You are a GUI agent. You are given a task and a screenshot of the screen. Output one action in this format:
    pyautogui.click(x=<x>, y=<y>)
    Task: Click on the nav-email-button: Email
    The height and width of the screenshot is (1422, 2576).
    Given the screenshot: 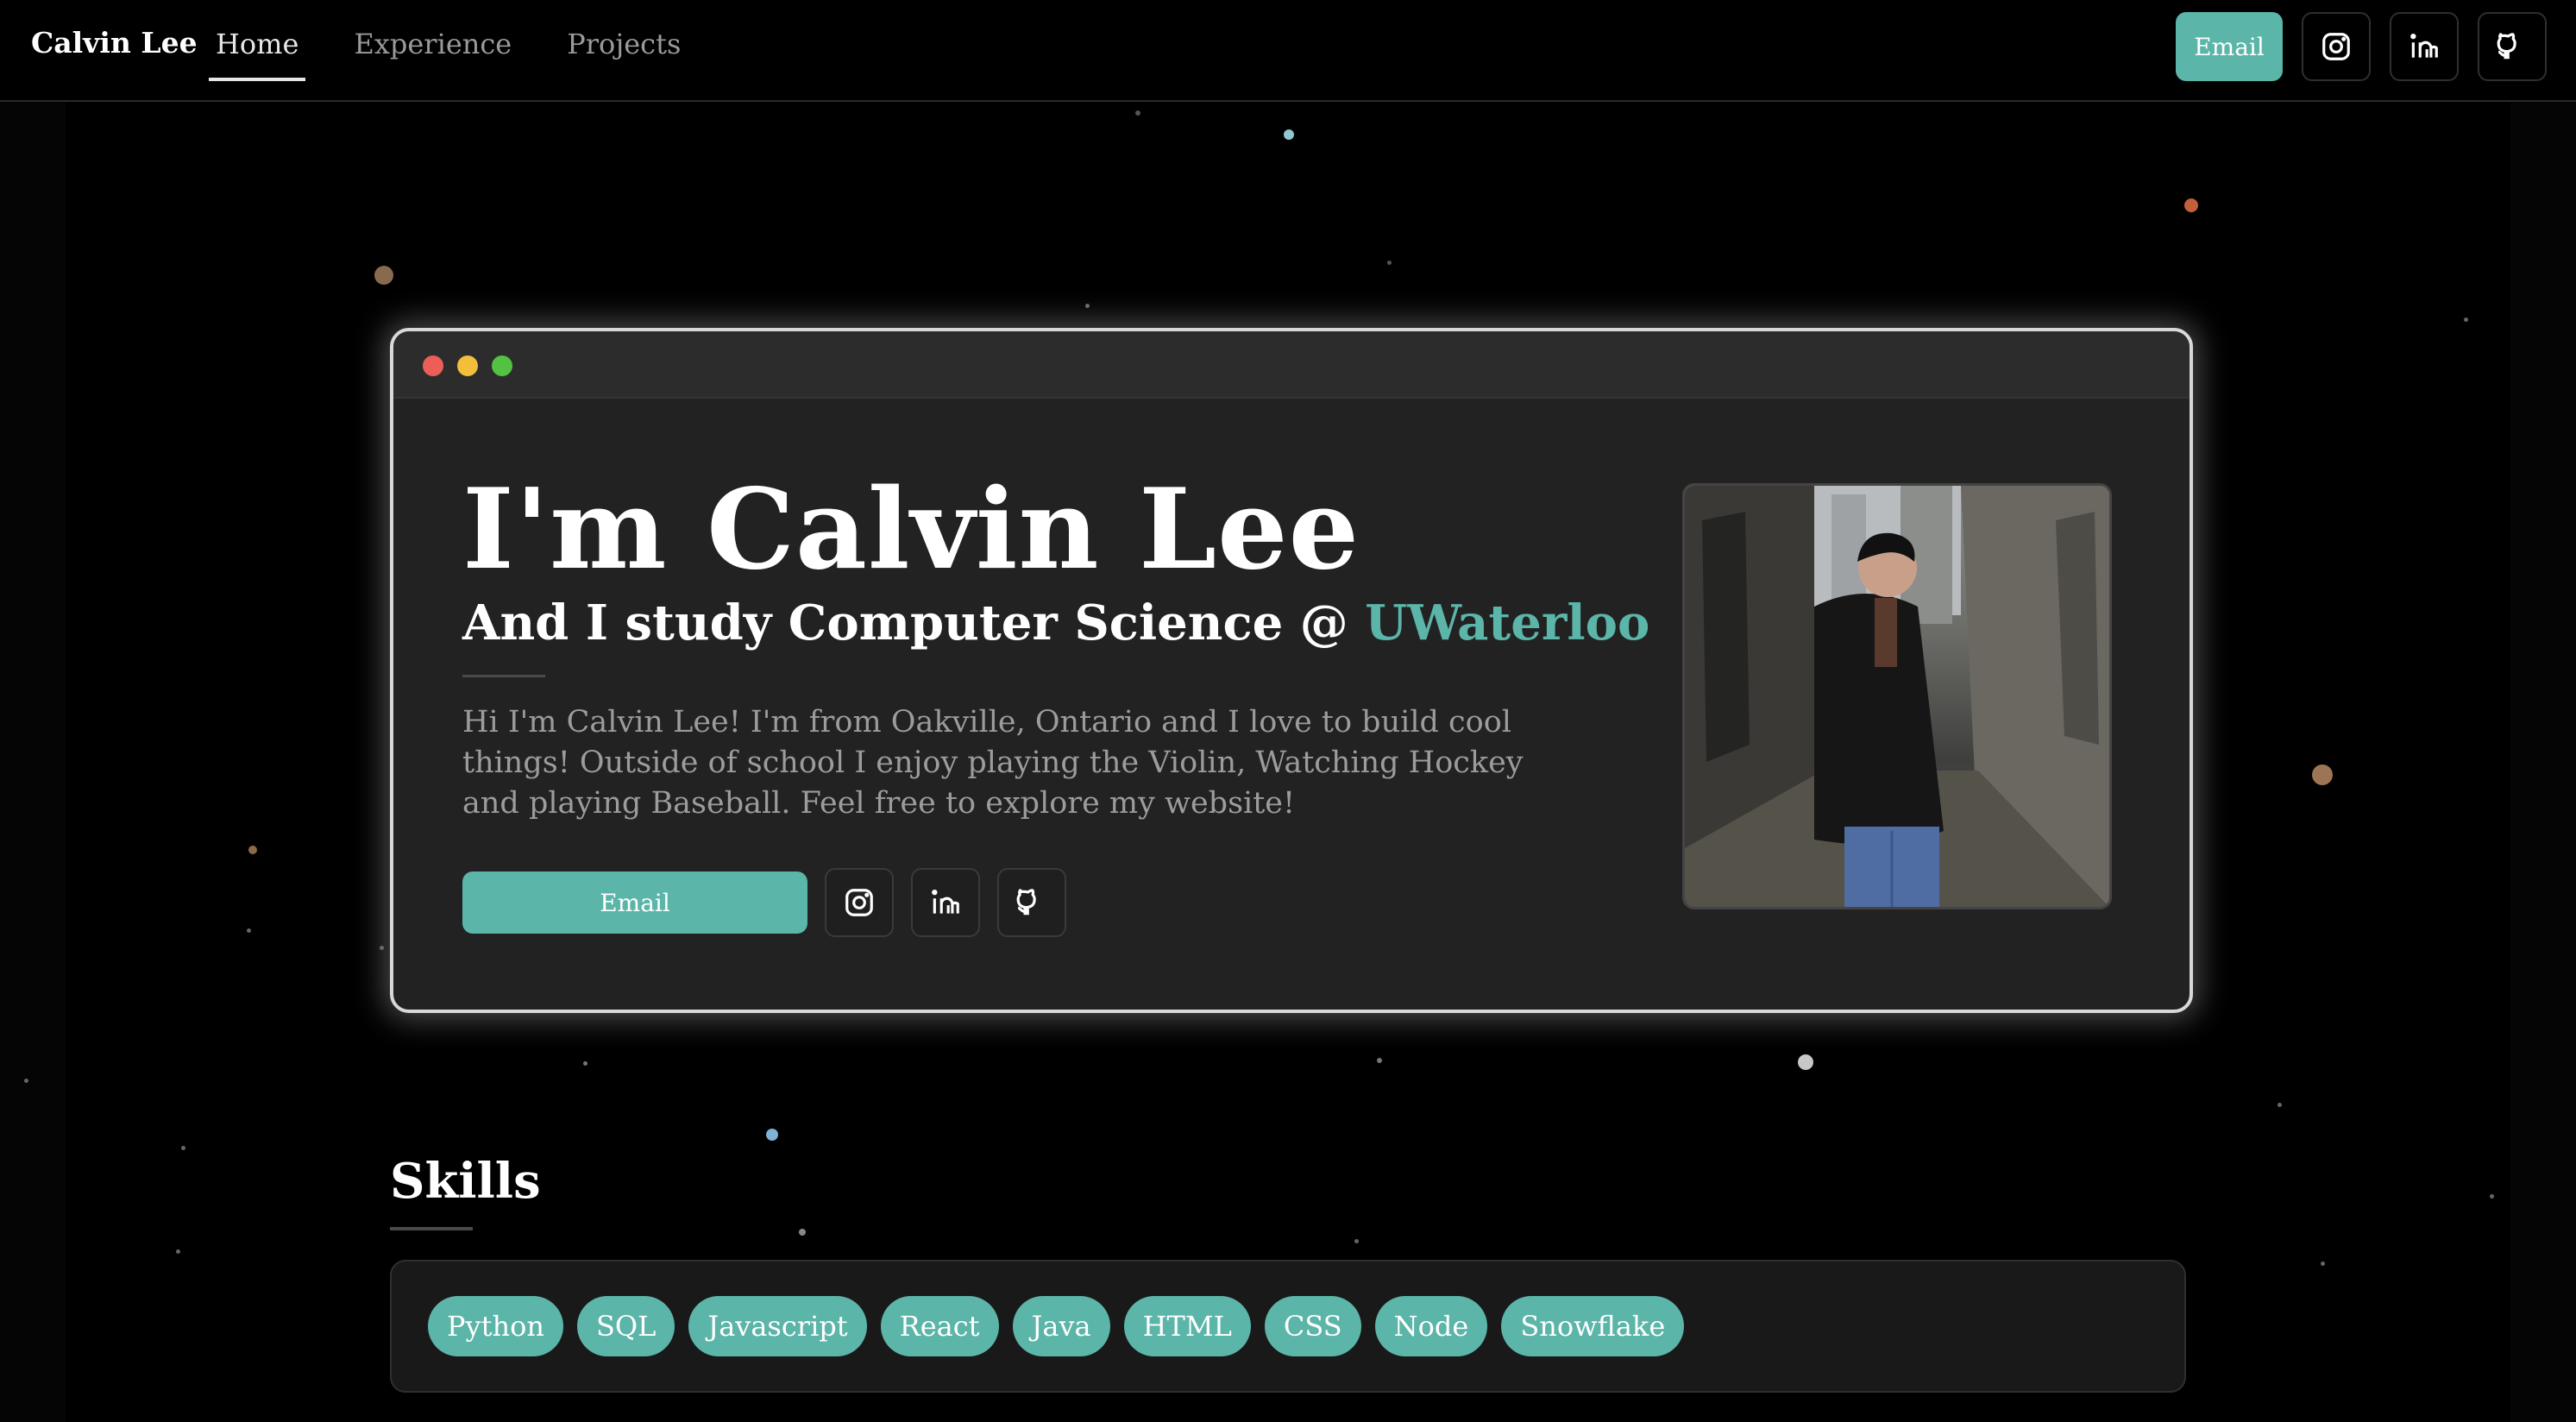 What is the action you would take?
    pyautogui.click(x=2229, y=46)
    